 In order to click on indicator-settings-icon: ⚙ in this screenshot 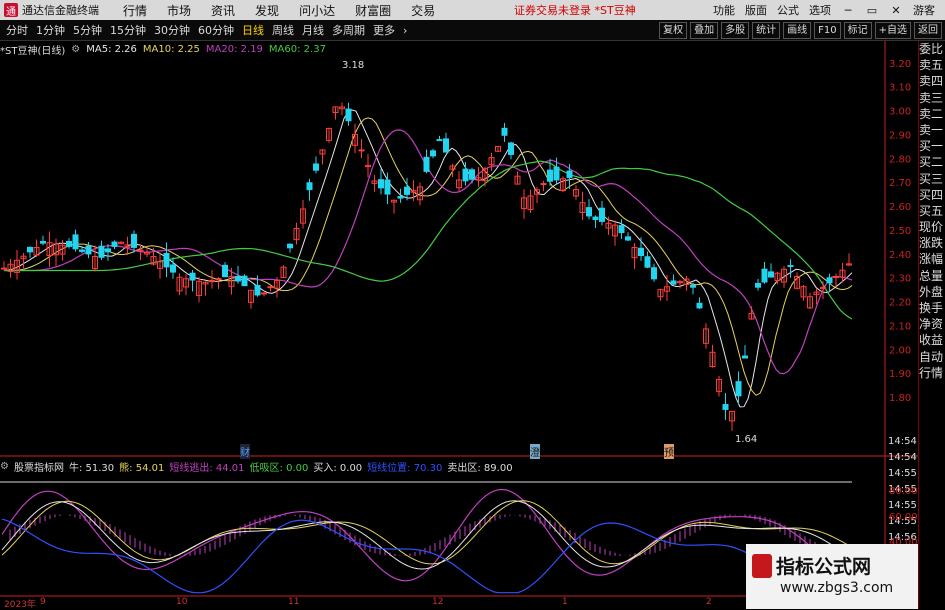, I will do `click(4, 466)`.